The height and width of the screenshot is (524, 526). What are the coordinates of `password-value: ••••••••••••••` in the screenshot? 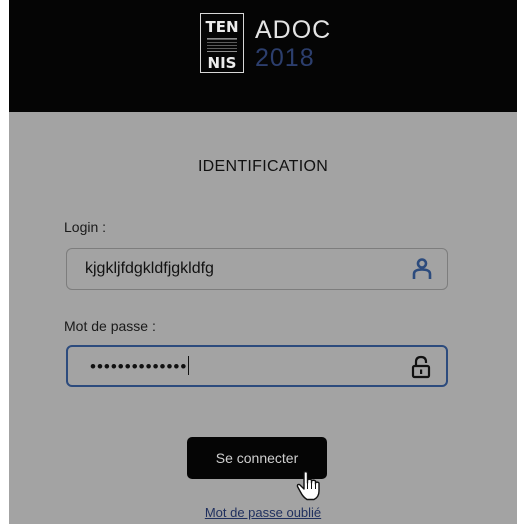 It's located at (140, 366).